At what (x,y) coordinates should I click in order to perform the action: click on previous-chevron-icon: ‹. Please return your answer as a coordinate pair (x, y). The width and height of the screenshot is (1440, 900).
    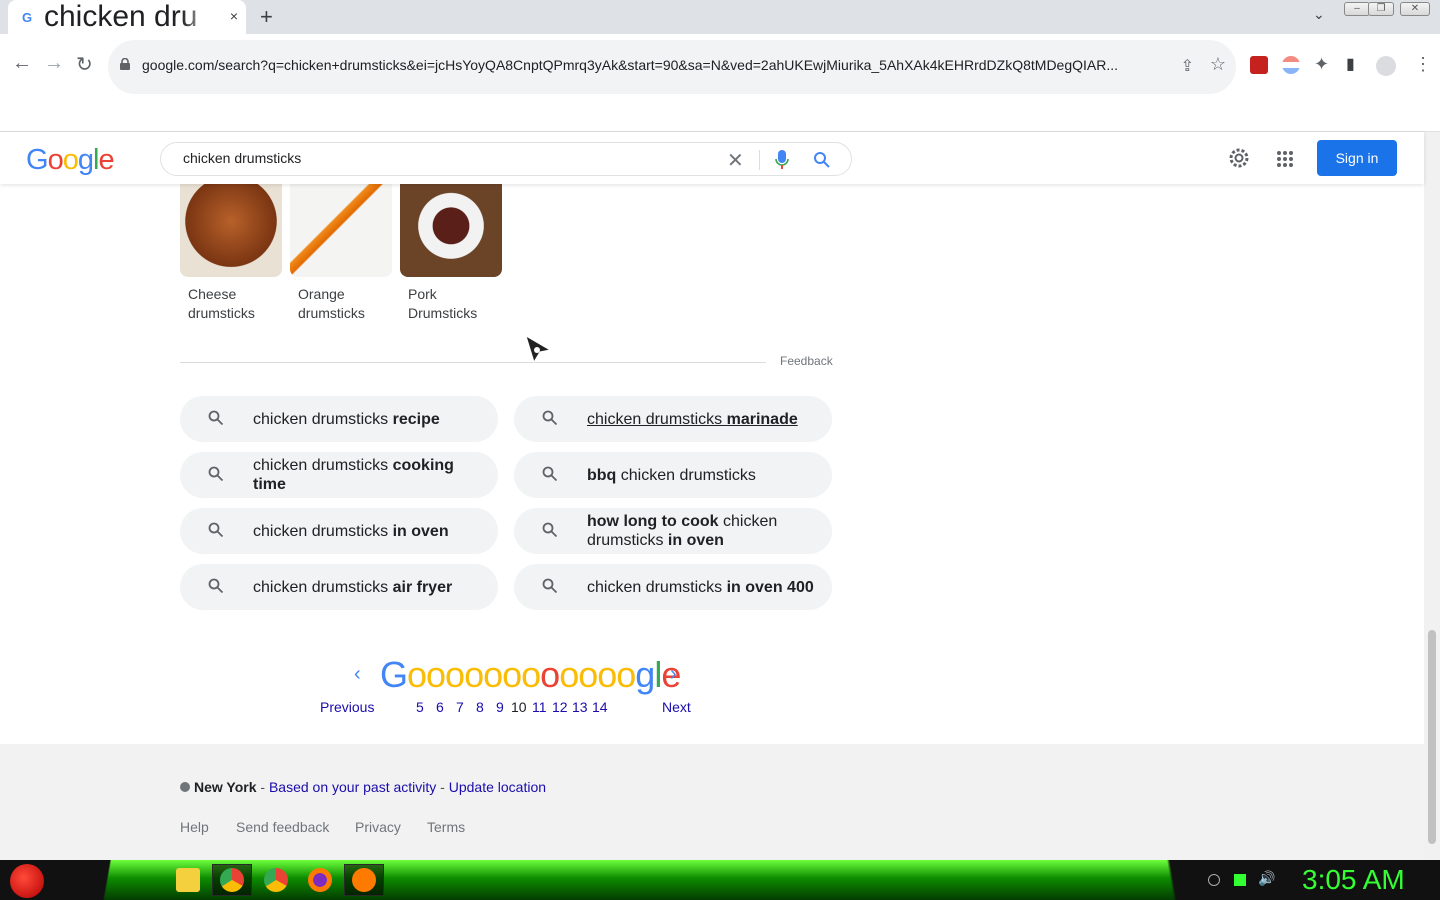
    Looking at the image, I should click on (357, 674).